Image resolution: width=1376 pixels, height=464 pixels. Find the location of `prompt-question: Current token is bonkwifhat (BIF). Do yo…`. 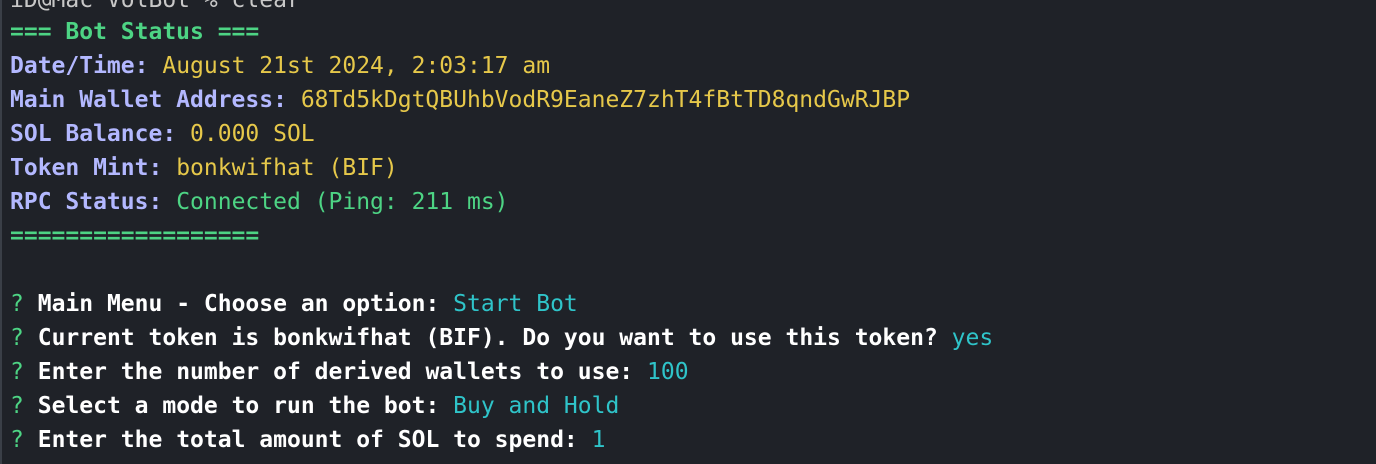

prompt-question: Current token is bonkwifhat (BIF). Do yo… is located at coordinates (487, 338).